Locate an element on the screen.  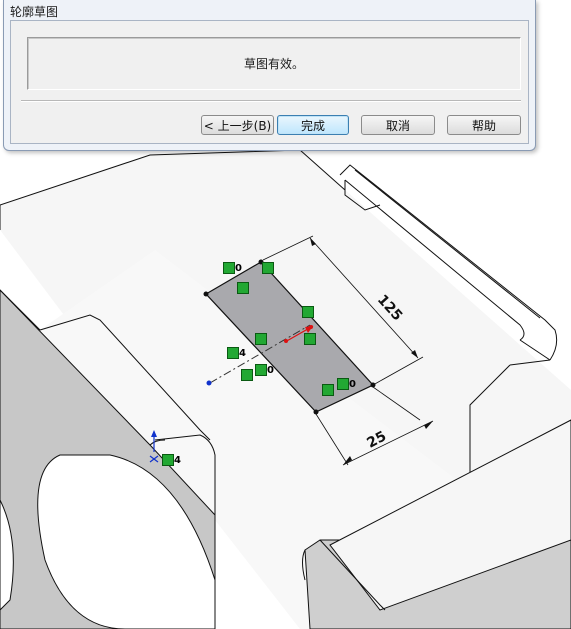
divider is located at coordinates (271, 101).